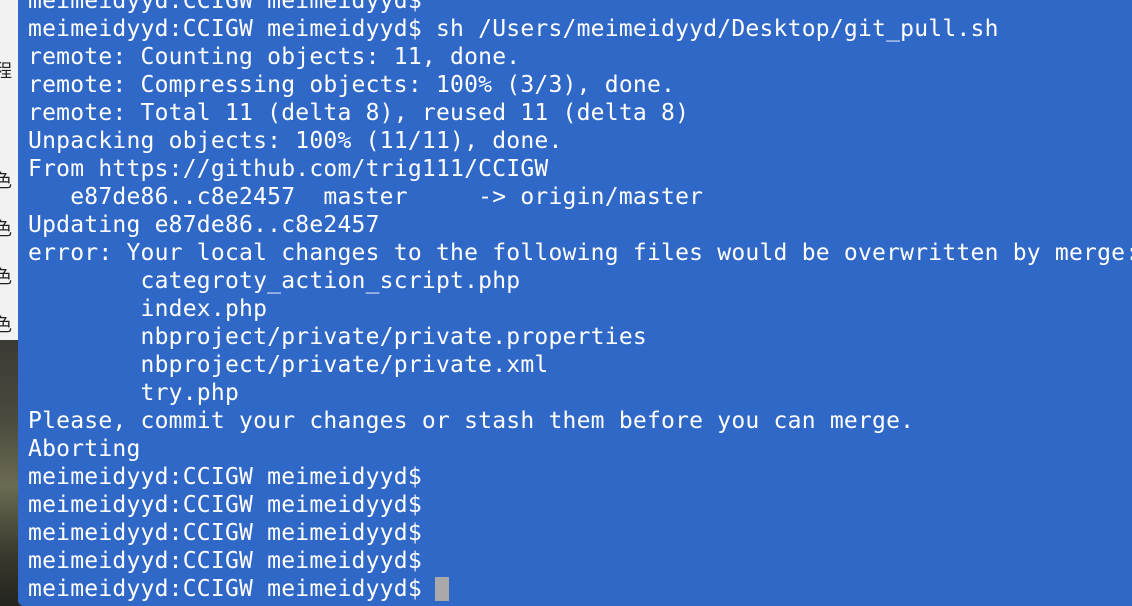 This screenshot has width=1132, height=606. What do you see at coordinates (134, 393) in the screenshot?
I see `terminal-line: try.php` at bounding box center [134, 393].